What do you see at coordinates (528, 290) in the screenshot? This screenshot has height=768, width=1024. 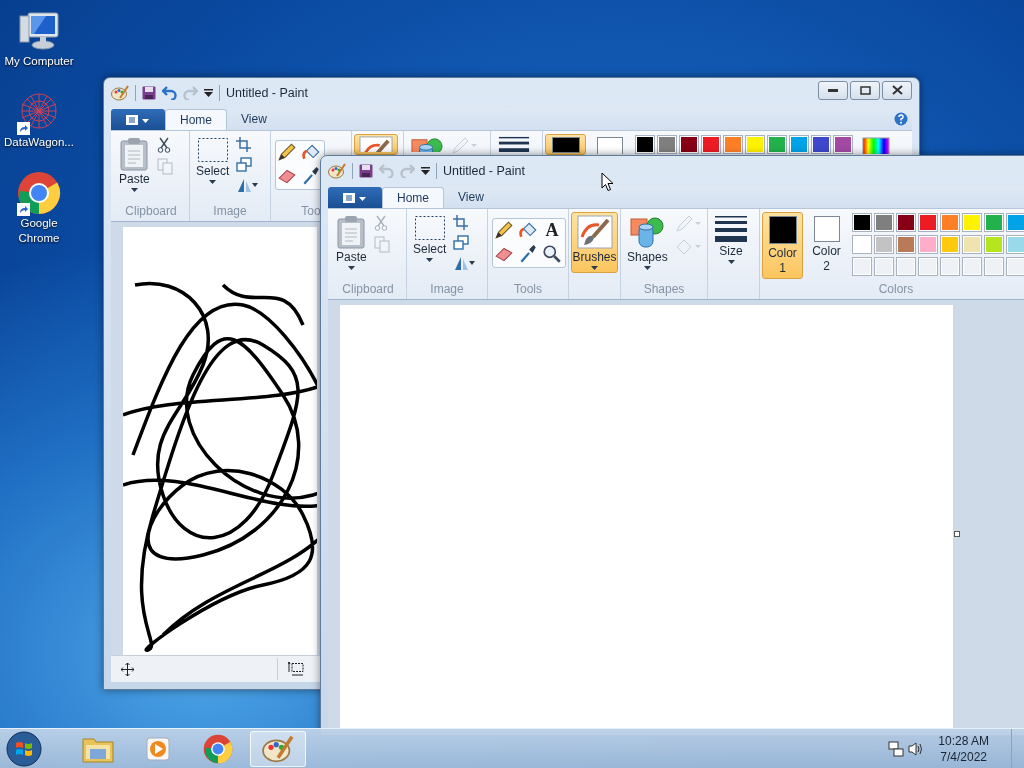 I see `group-label: Tools` at bounding box center [528, 290].